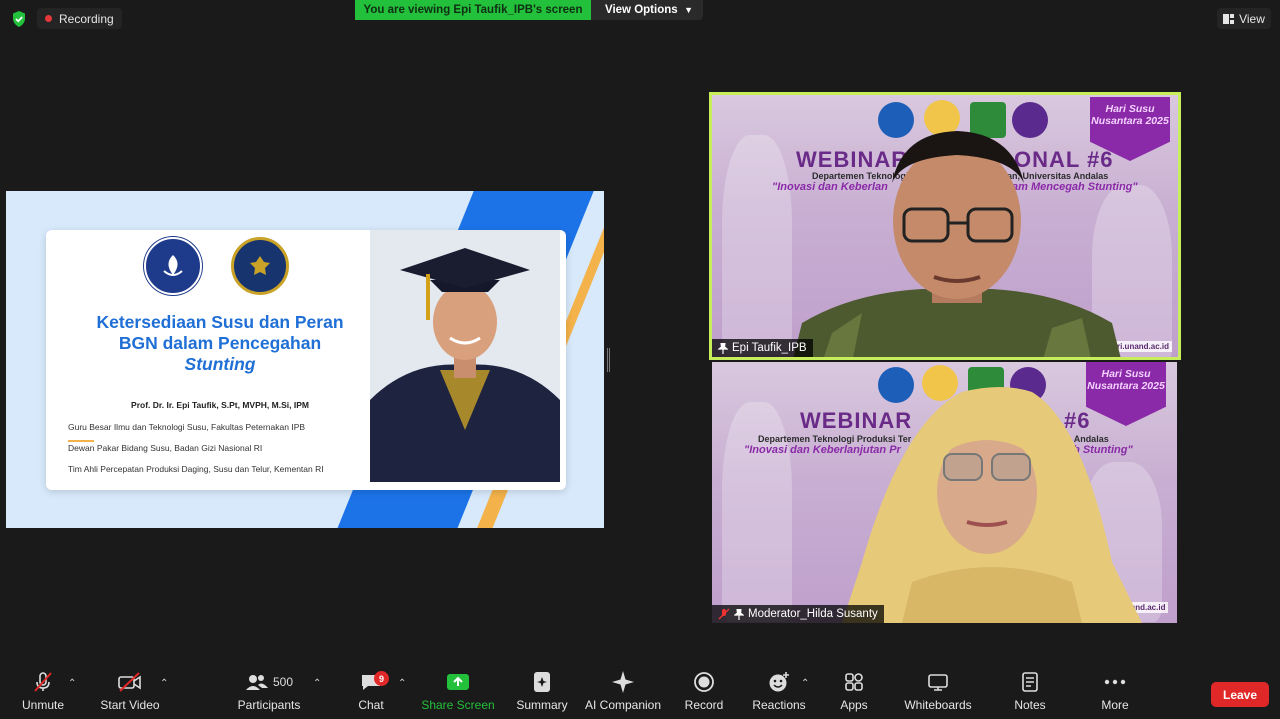 The width and height of the screenshot is (1280, 719). Describe the element at coordinates (1115, 705) in the screenshot. I see `more-label: More` at that location.